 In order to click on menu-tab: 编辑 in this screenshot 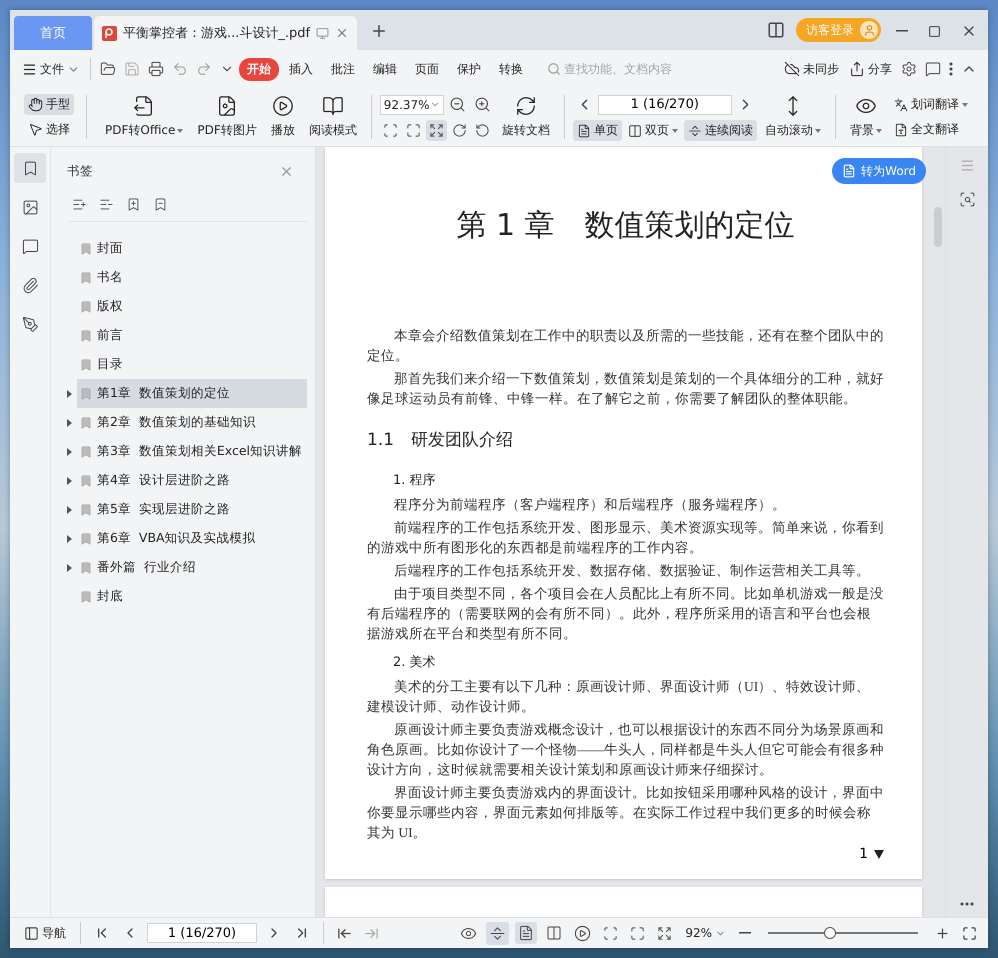, I will do `click(385, 69)`.